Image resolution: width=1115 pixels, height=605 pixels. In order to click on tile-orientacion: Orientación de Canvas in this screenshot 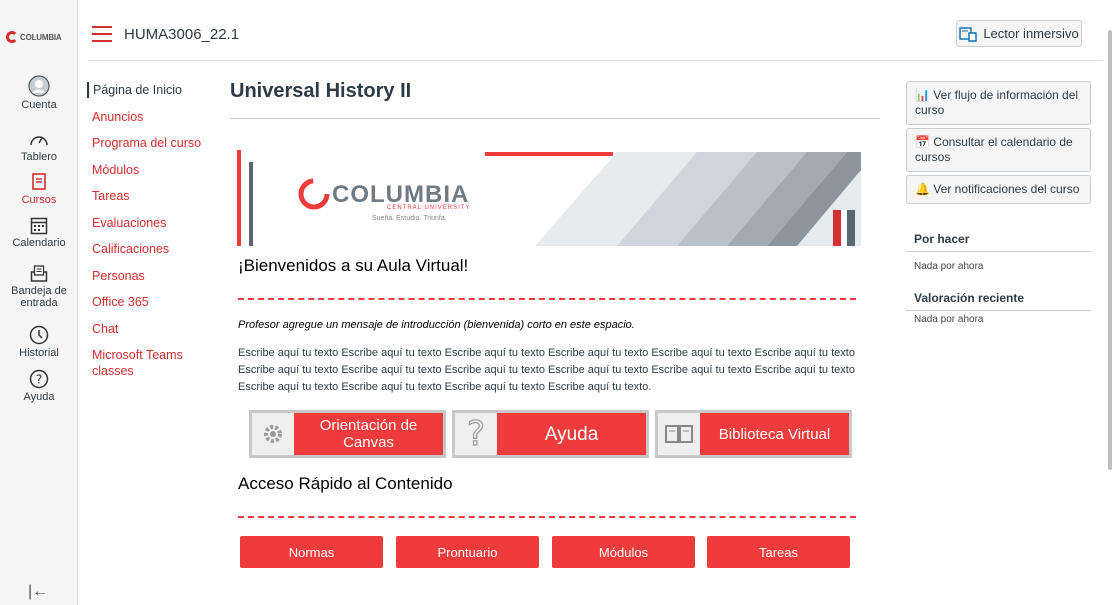, I will do `click(347, 434)`.